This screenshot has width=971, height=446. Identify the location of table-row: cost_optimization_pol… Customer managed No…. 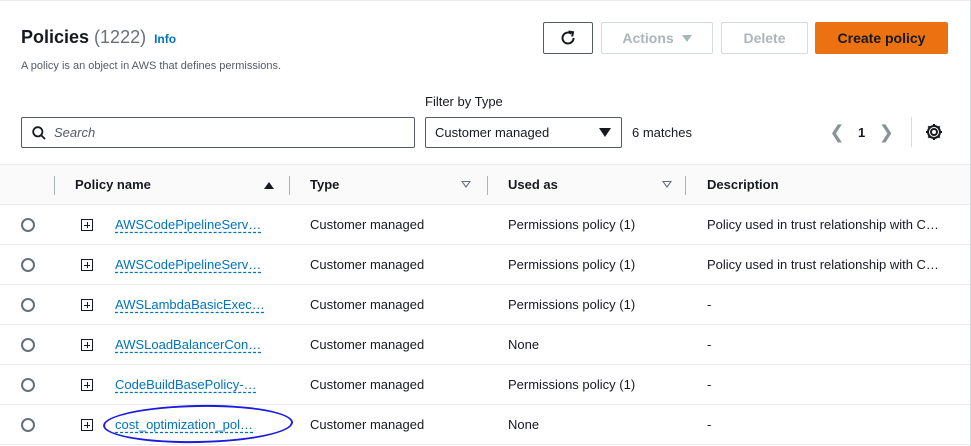
(485, 425).